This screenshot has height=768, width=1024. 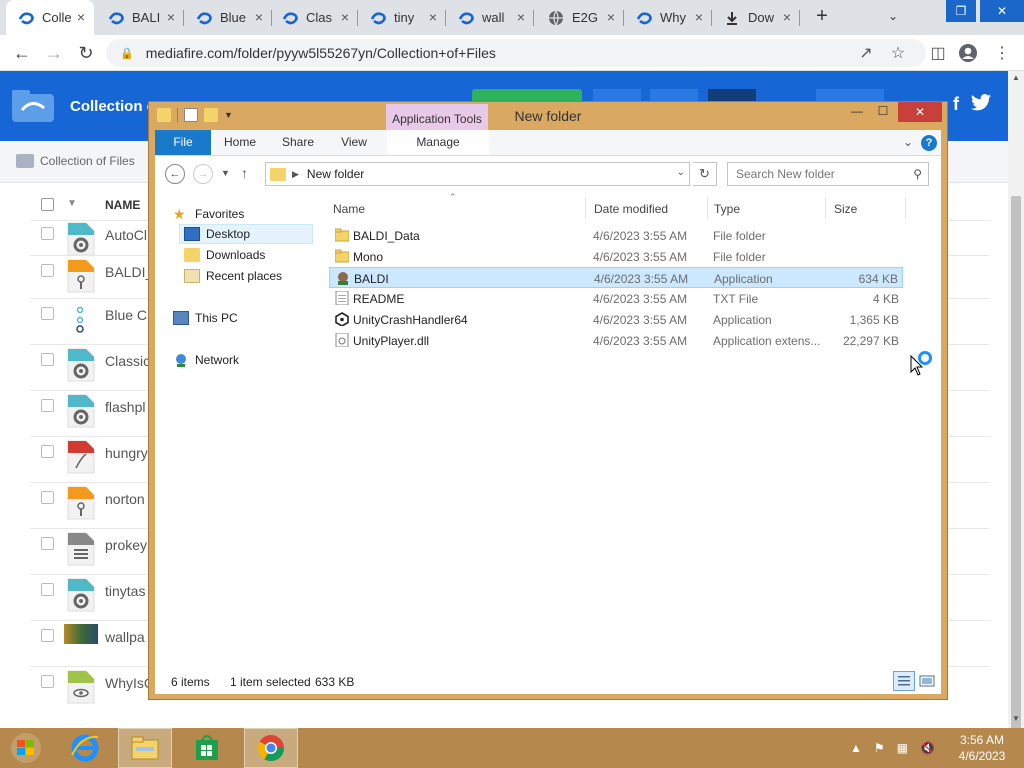 What do you see at coordinates (961, 11) in the screenshot?
I see `restore-window-icon: ❐` at bounding box center [961, 11].